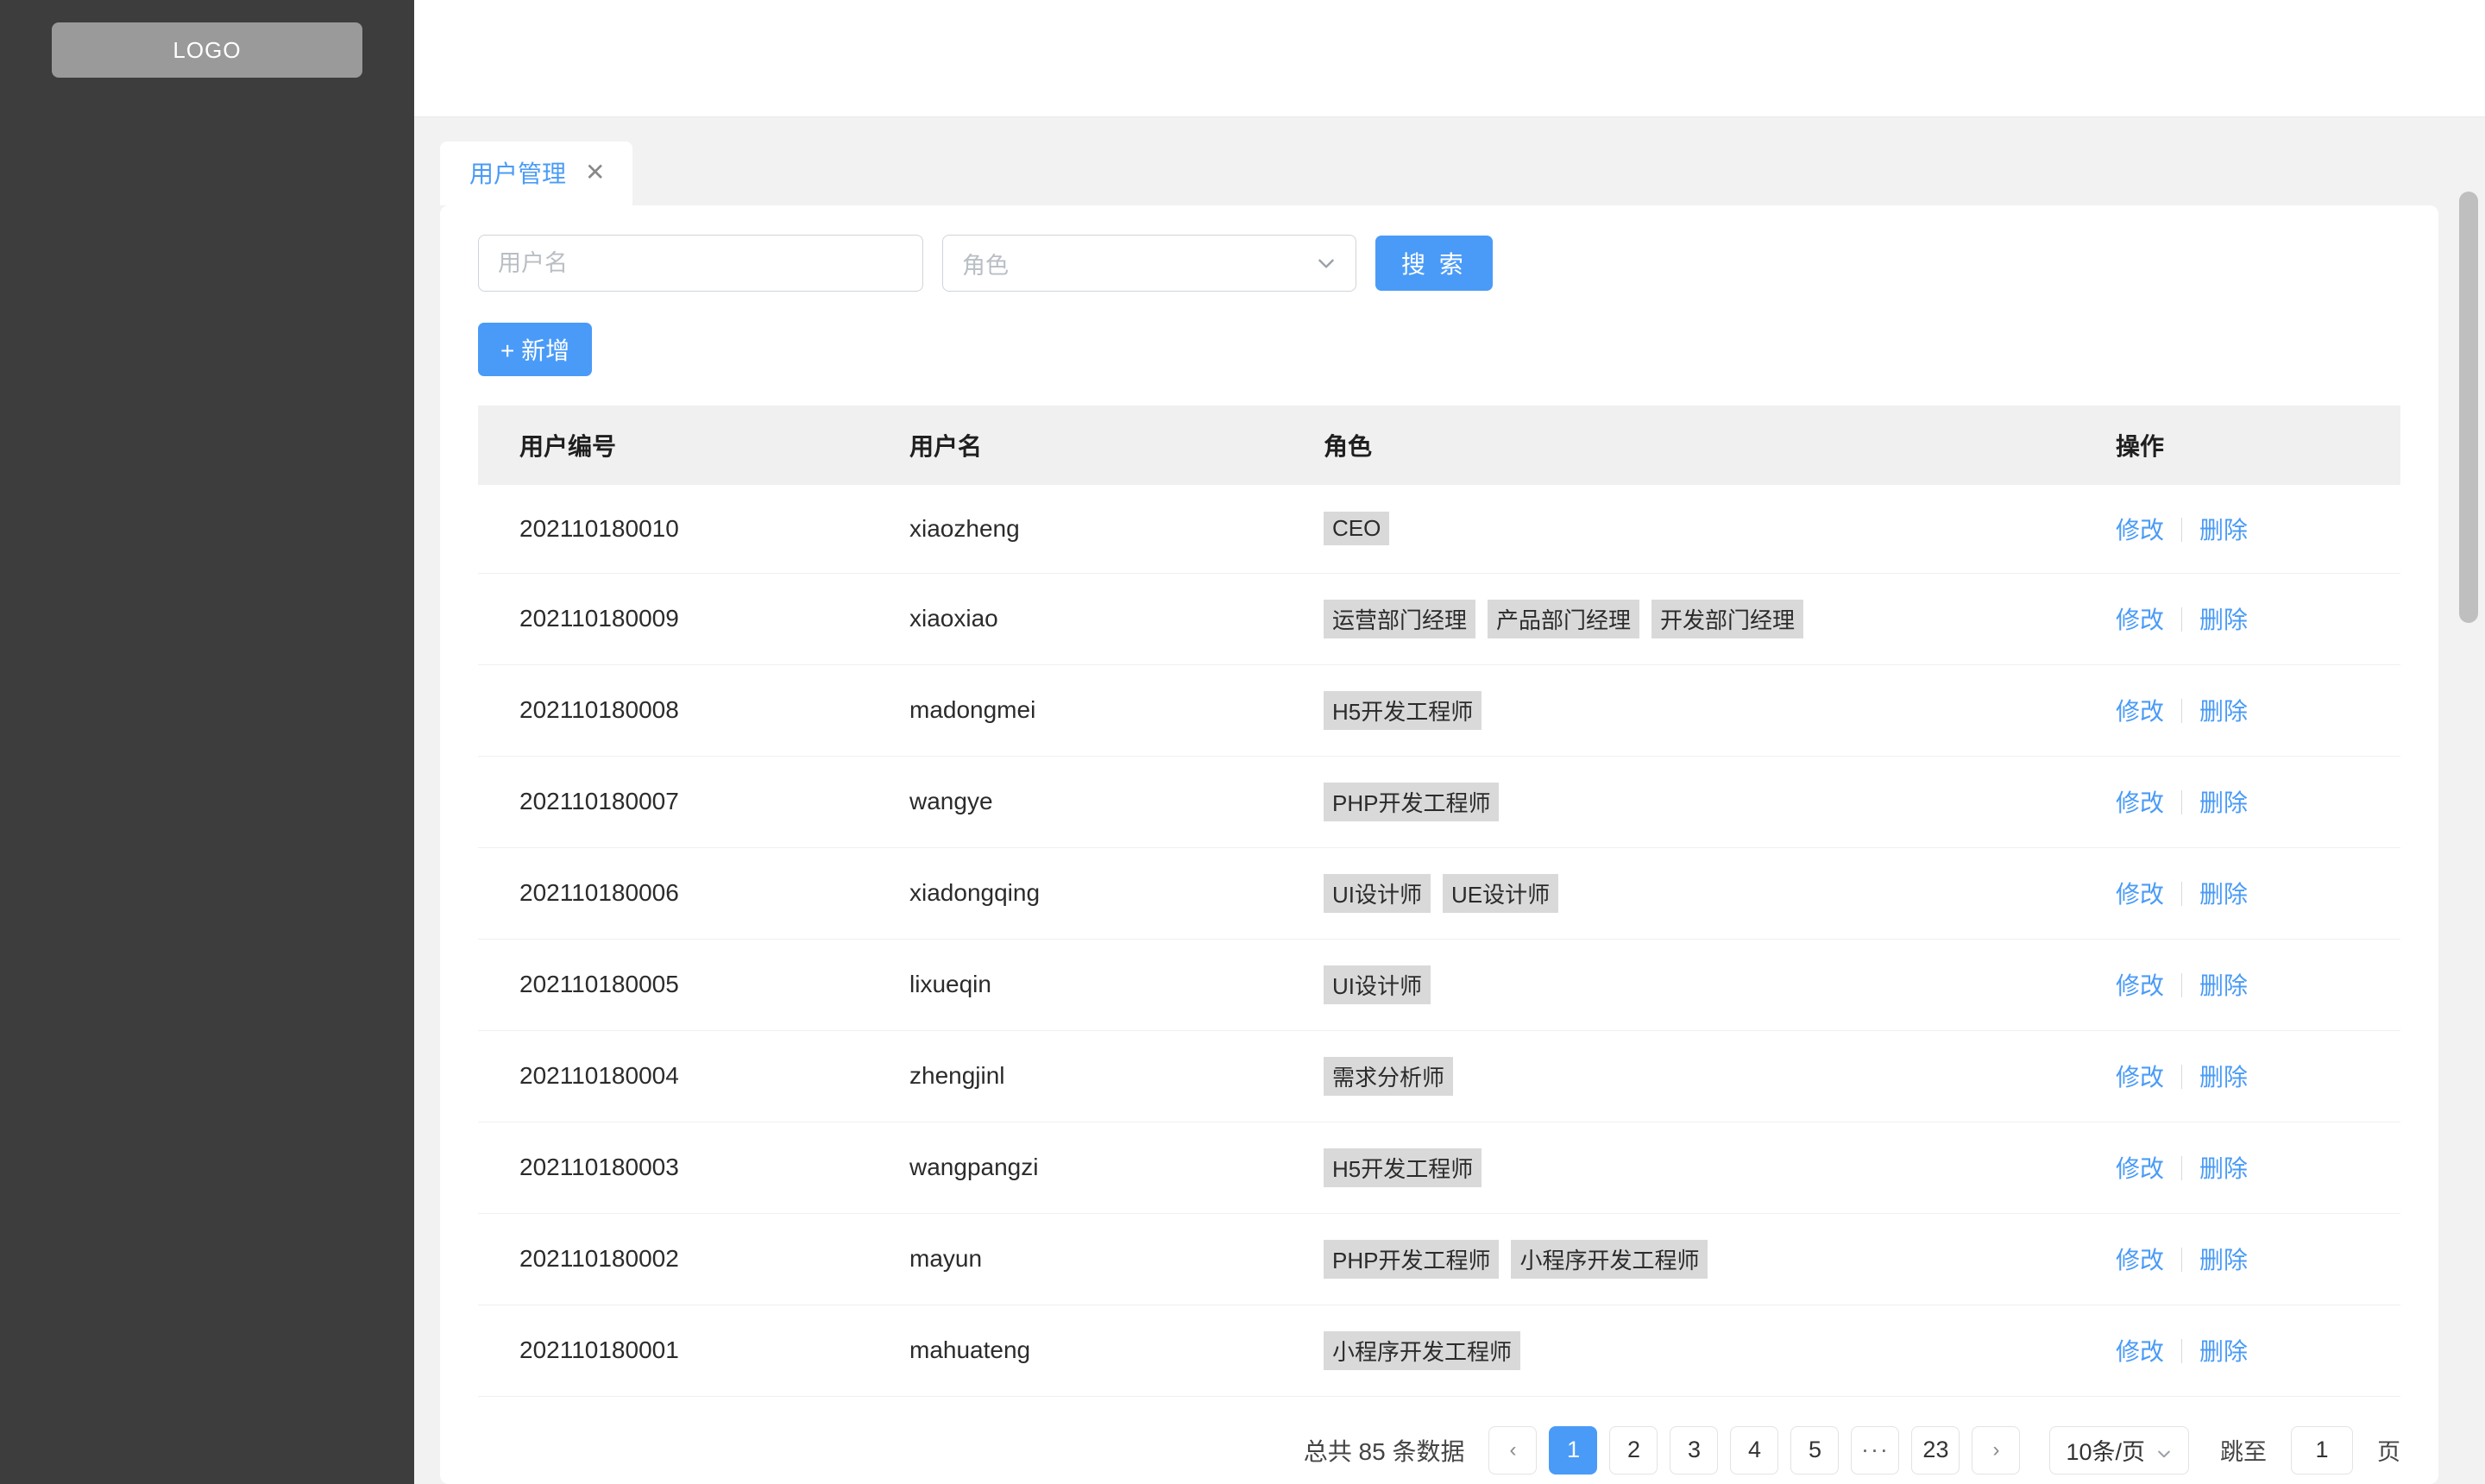  I want to click on table-row: 202110180010 xiaozheng CEO 修改 删除, so click(1439, 529).